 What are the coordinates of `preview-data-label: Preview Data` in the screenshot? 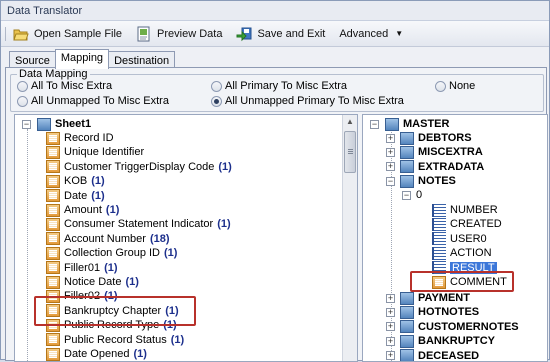 It's located at (190, 33).